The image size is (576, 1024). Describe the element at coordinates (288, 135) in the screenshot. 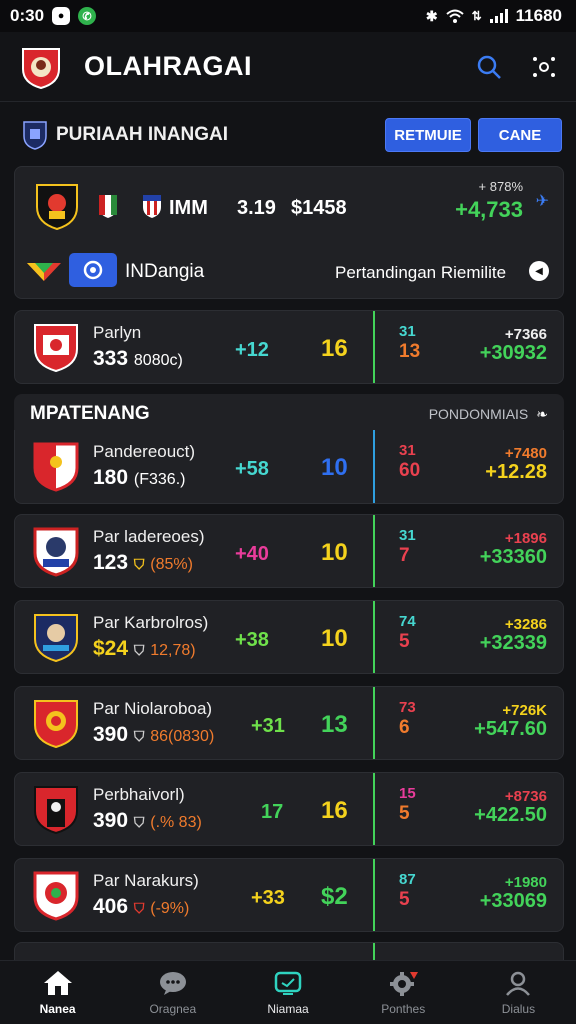

I see `subheader: PURIAAH INANGAI RETMUIE CANE` at that location.